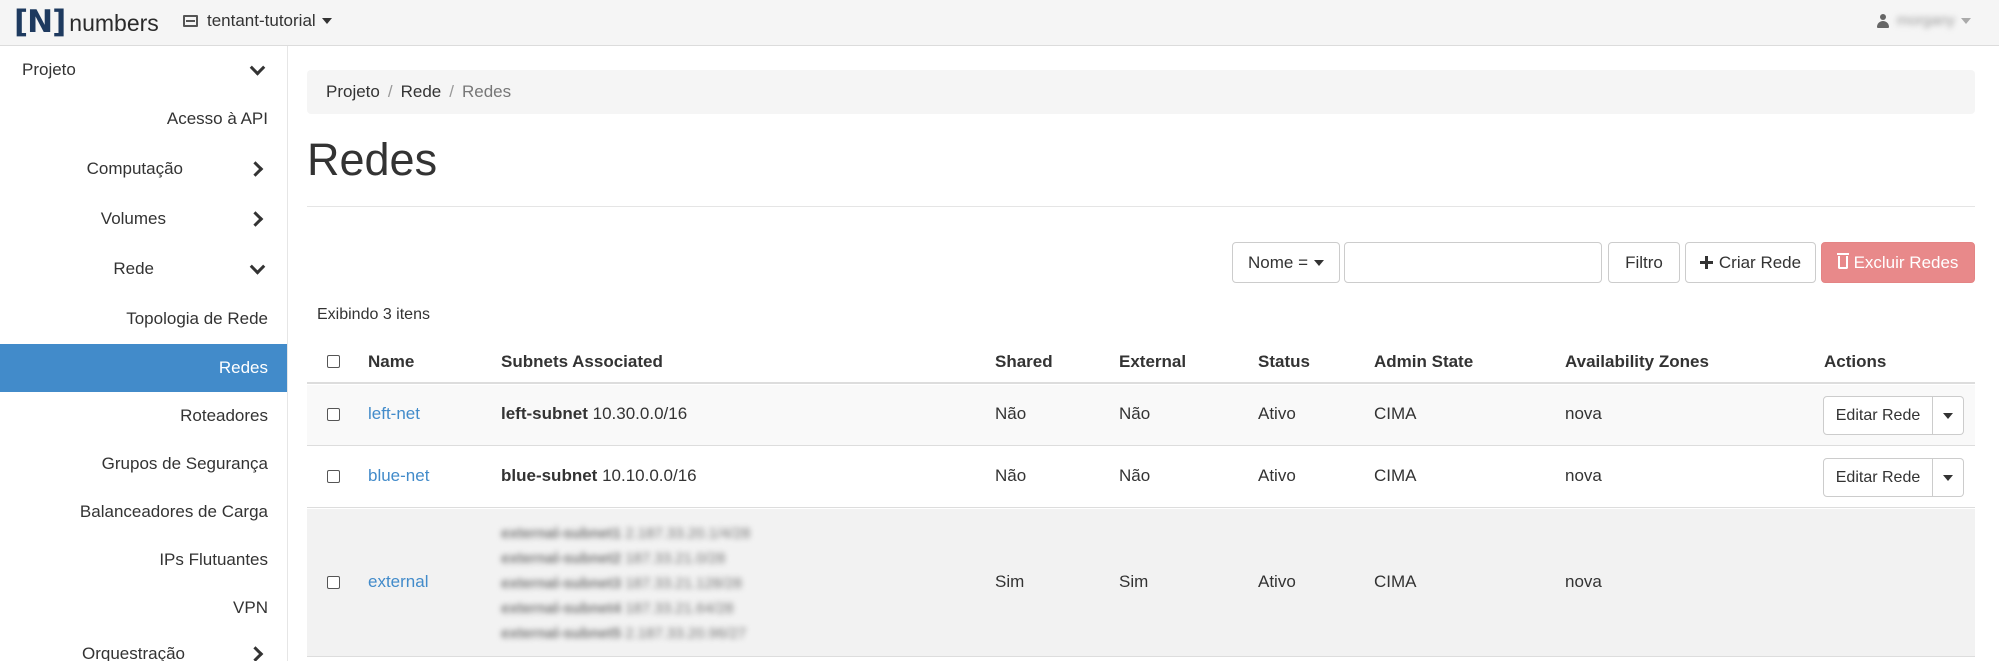  Describe the element at coordinates (675, 558) in the screenshot. I see `subnet-cidr: 187.33.21.0/28` at that location.